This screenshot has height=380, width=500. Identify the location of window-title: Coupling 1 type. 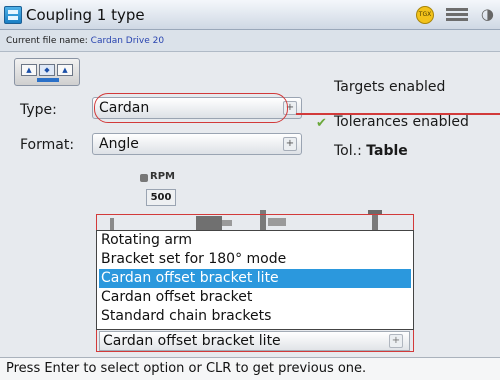
(85, 15).